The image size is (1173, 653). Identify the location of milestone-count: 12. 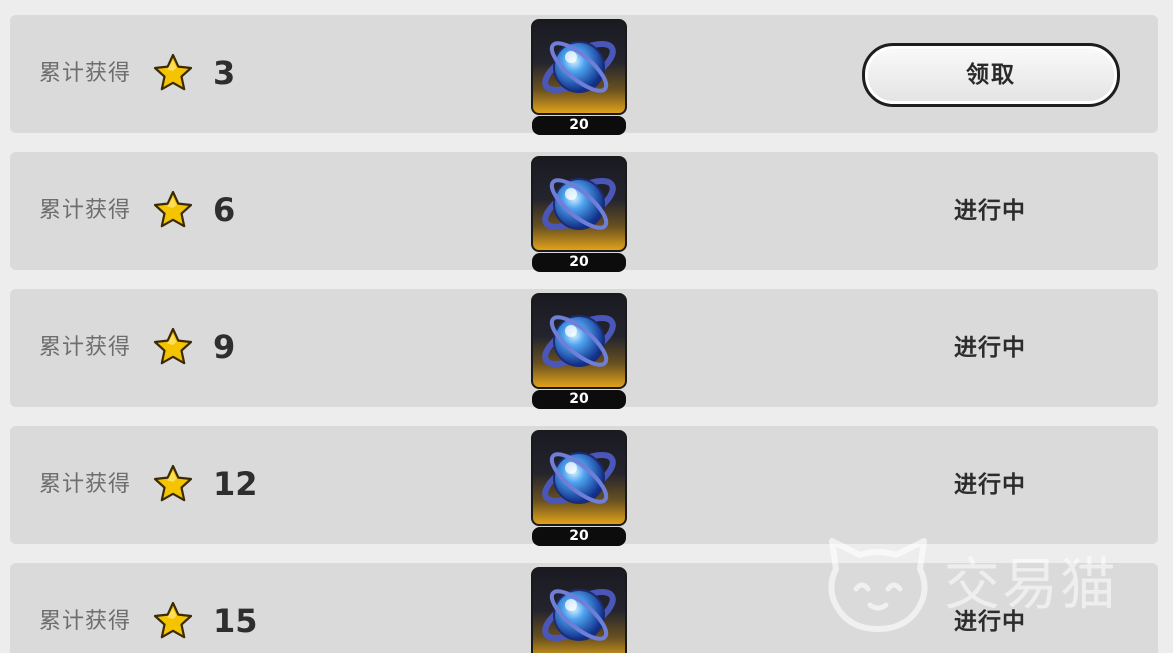
(235, 484).